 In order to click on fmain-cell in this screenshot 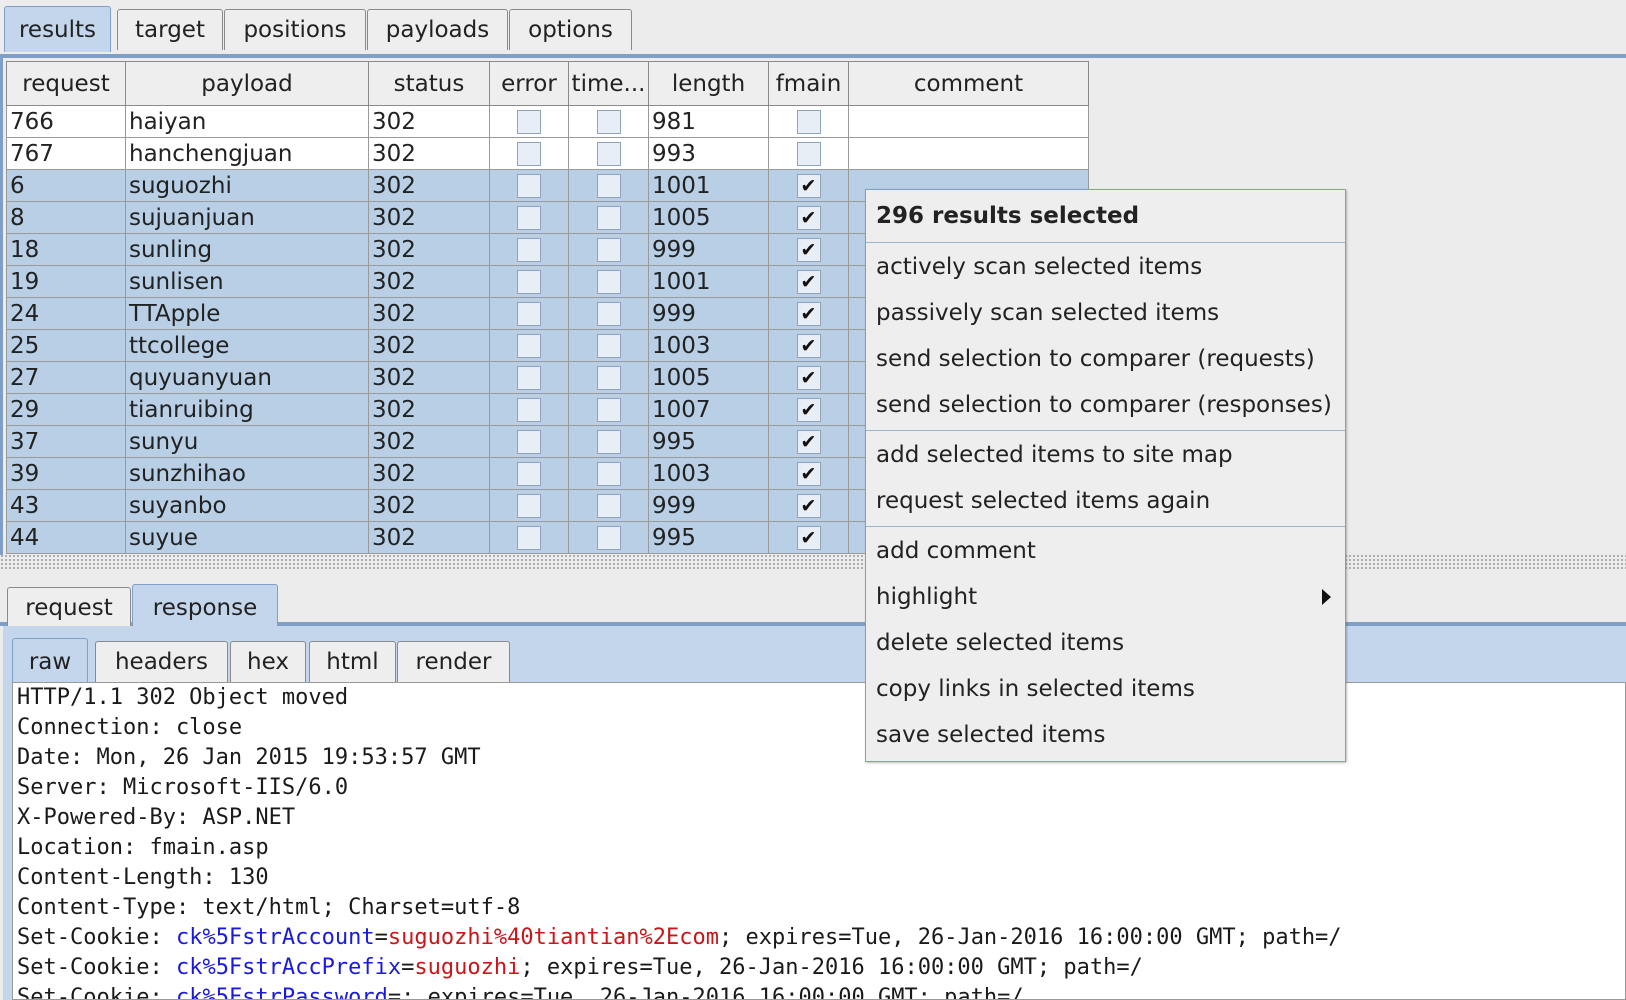, I will do `click(808, 121)`.